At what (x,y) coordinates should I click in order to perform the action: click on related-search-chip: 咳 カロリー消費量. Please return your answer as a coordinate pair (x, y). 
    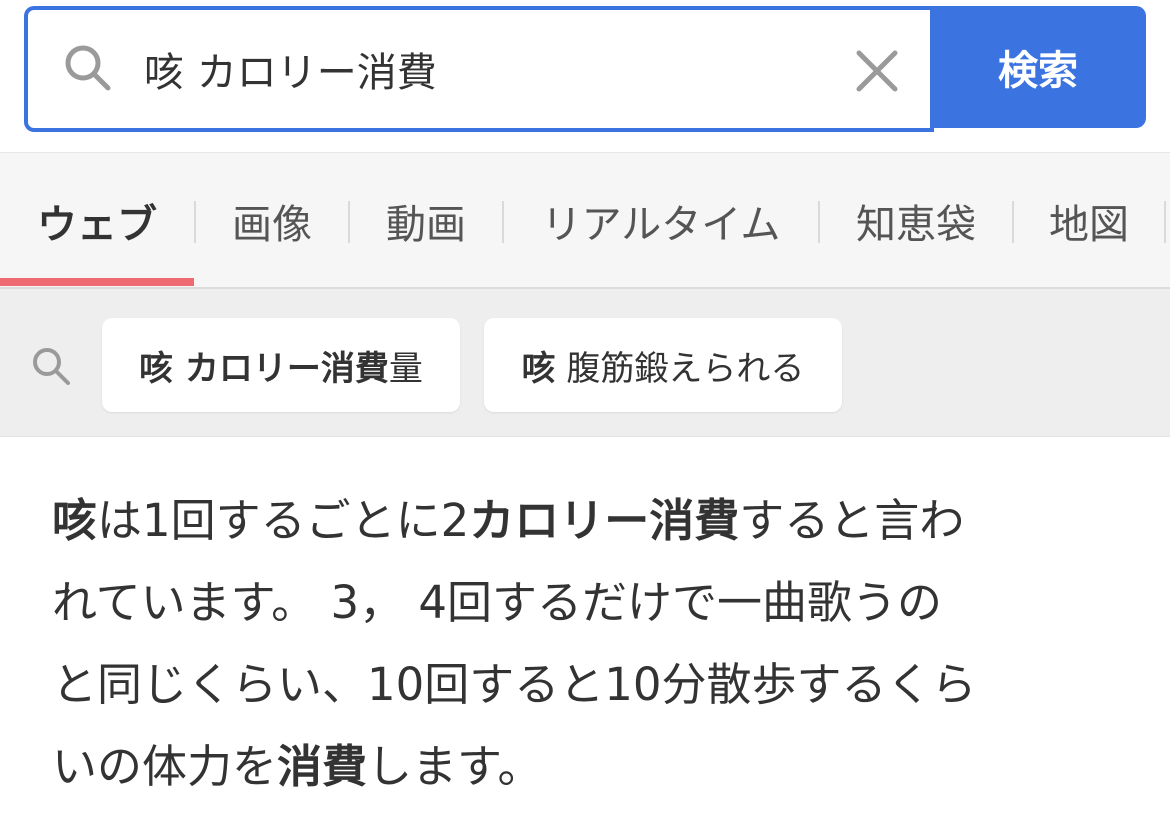
    Looking at the image, I should click on (281, 365).